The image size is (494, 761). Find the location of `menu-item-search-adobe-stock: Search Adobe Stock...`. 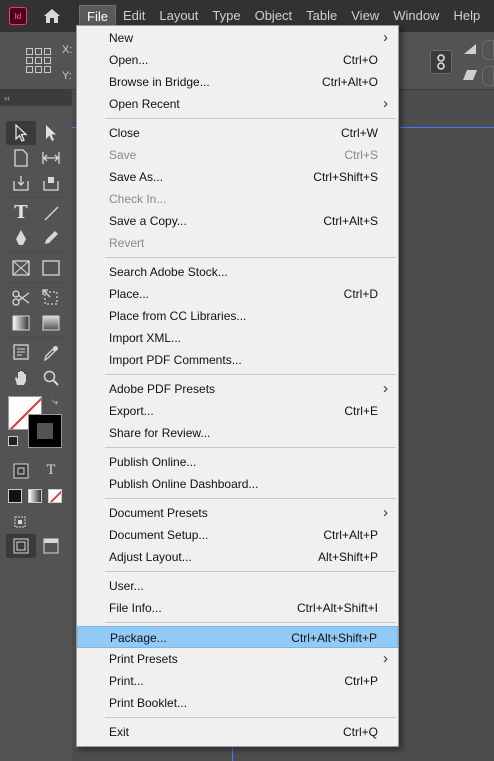

menu-item-search-adobe-stock: Search Adobe Stock... is located at coordinates (237, 272).